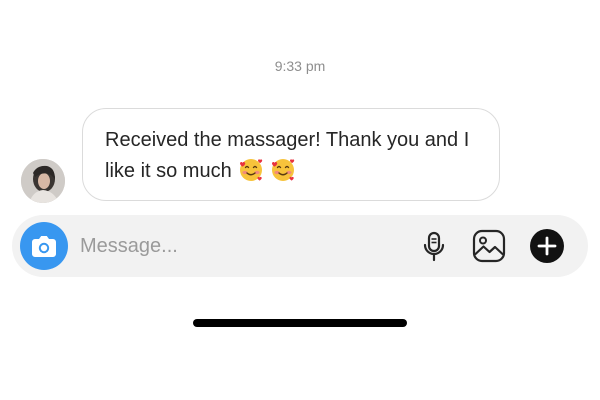 This screenshot has height=400, width=600. I want to click on voice-message-button, so click(434, 246).